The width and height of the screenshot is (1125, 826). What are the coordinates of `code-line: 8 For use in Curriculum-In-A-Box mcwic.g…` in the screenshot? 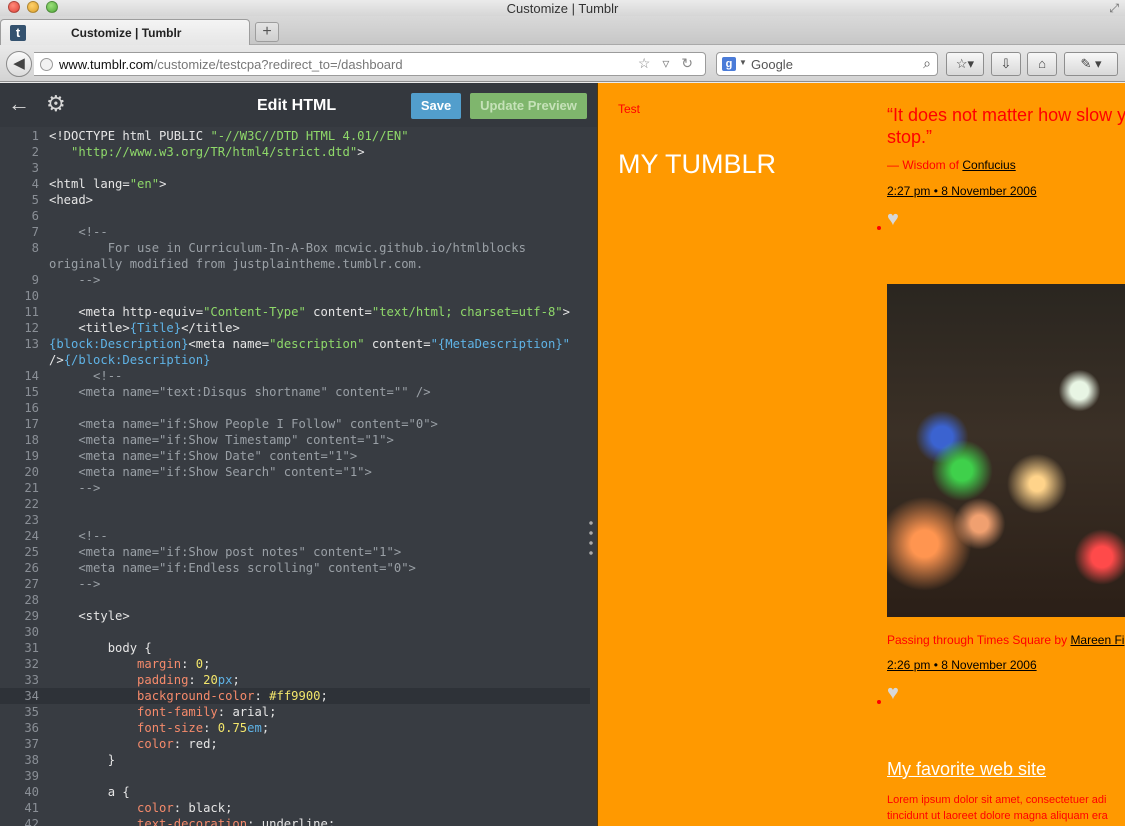 It's located at (295, 248).